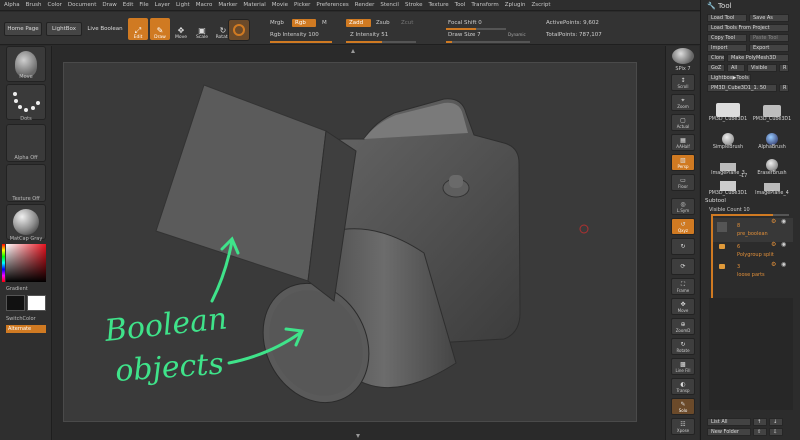 The width and height of the screenshot is (800, 440). What do you see at coordinates (365, 5) in the screenshot?
I see `menu-render: Render` at bounding box center [365, 5].